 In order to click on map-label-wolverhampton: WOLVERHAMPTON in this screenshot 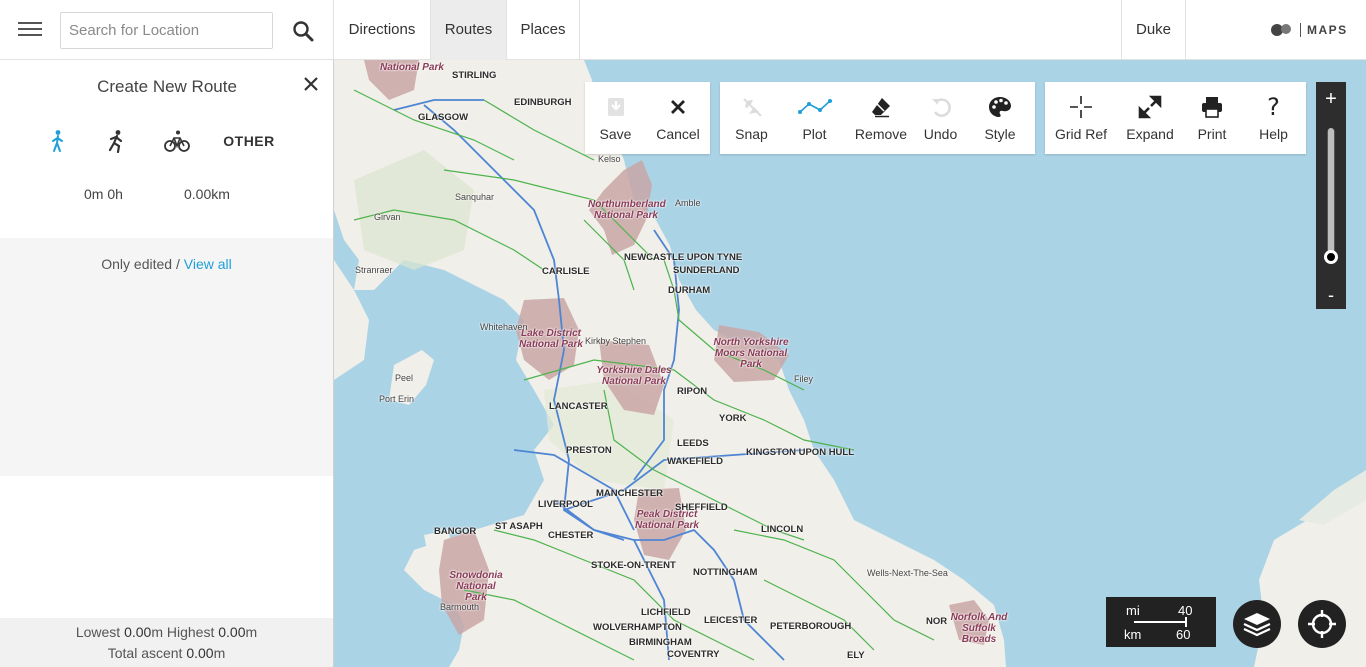, I will do `click(637, 627)`.